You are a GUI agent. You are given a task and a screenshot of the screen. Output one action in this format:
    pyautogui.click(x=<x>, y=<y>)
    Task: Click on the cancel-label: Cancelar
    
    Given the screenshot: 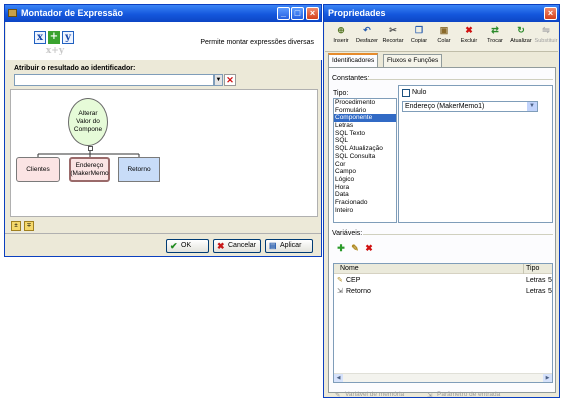 What is the action you would take?
    pyautogui.click(x=242, y=245)
    